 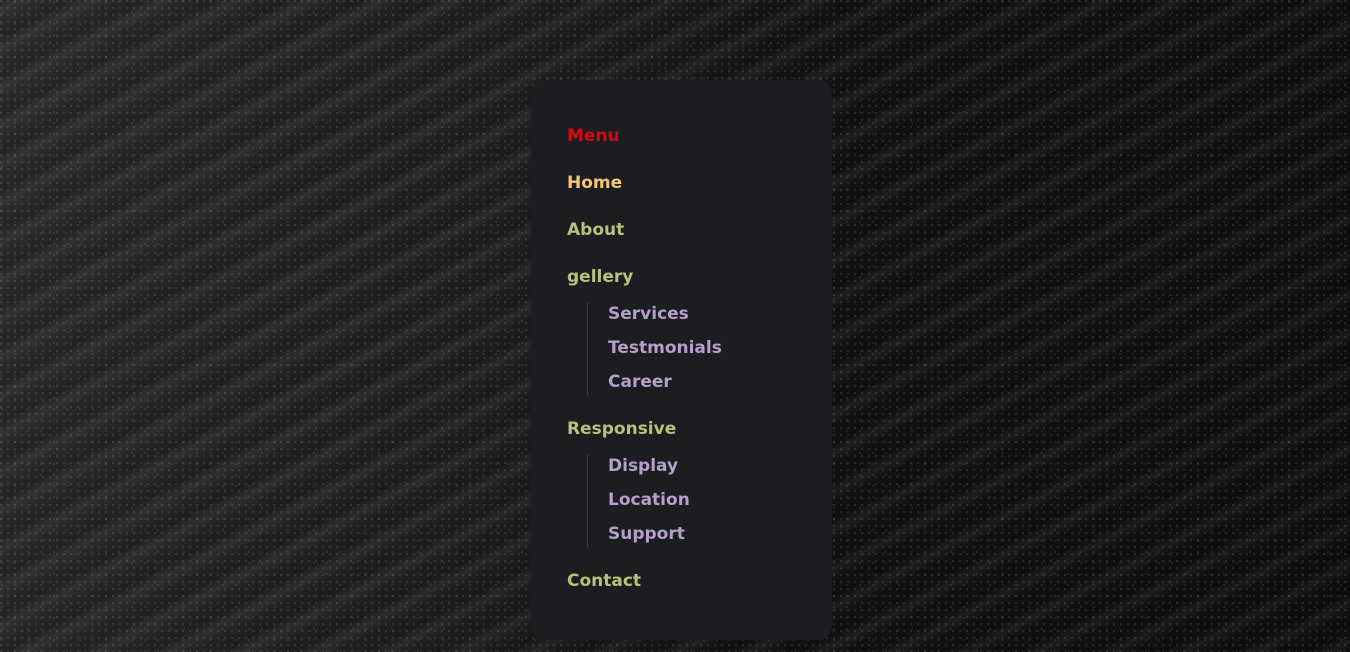 I want to click on submenu-item-testmonials: Testmonials, so click(x=665, y=348).